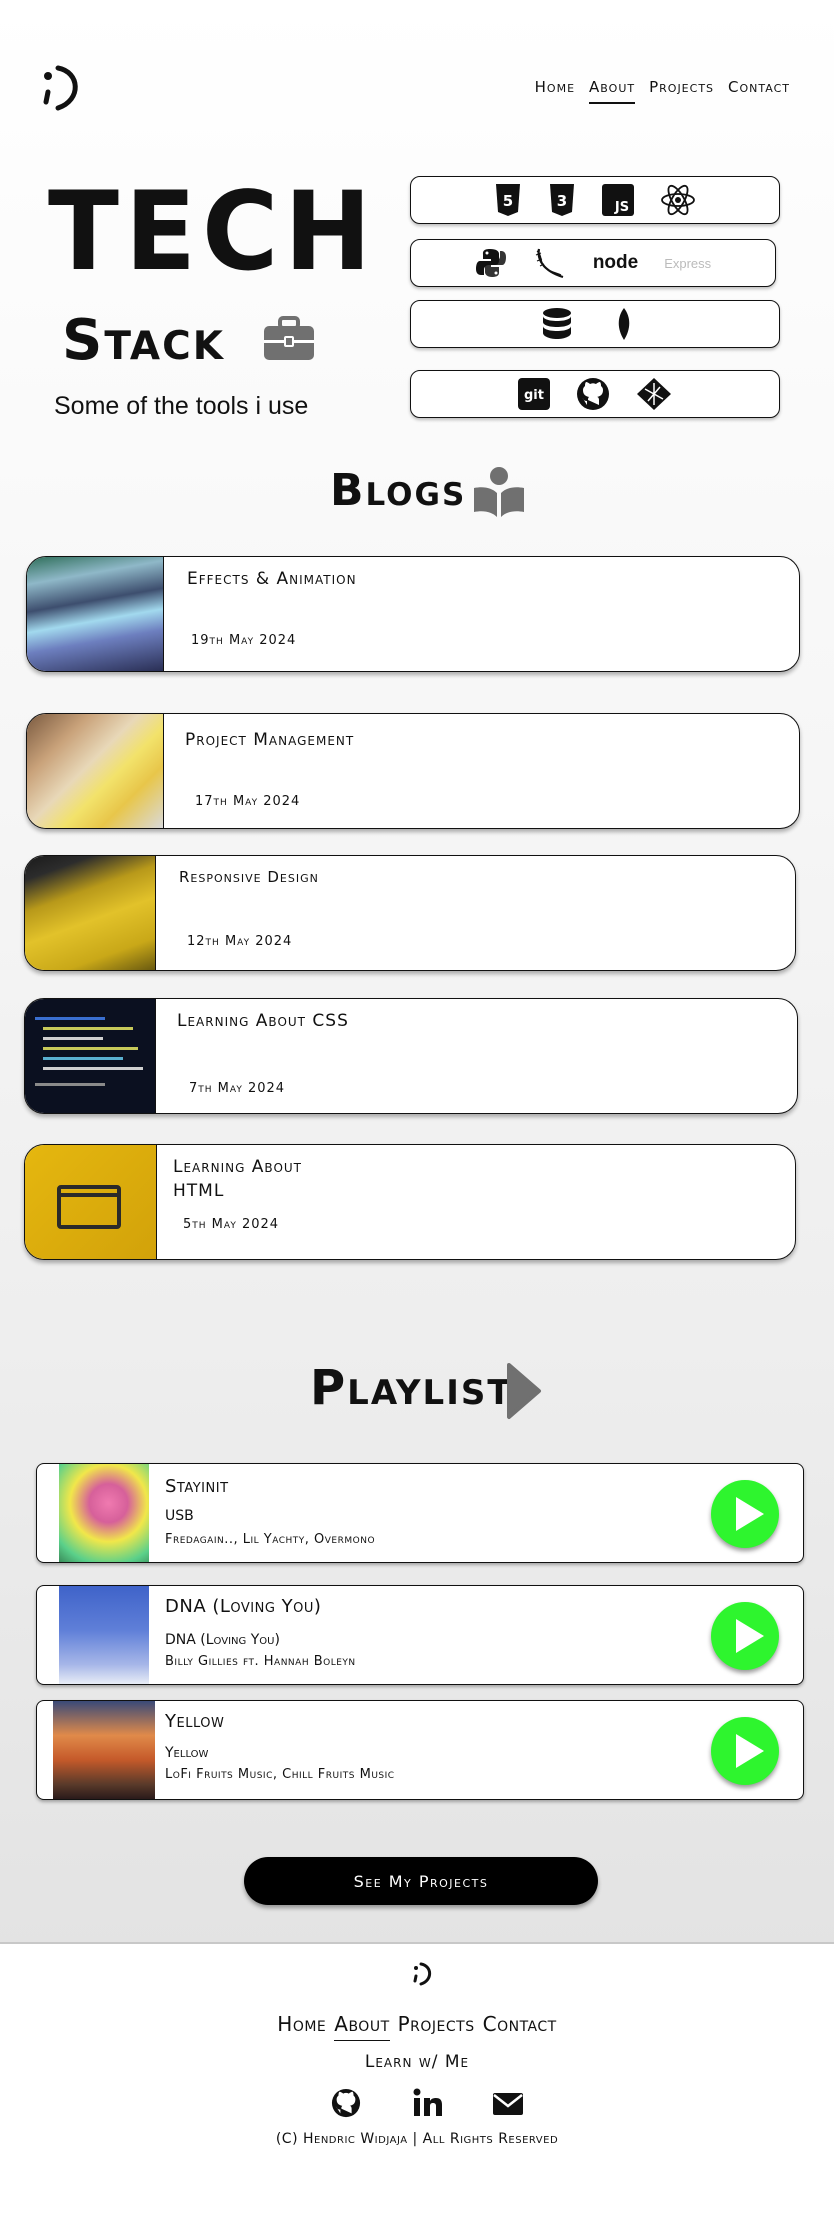 The image size is (834, 2218). Describe the element at coordinates (197, 1486) in the screenshot. I see `song-title: Stayinit` at that location.